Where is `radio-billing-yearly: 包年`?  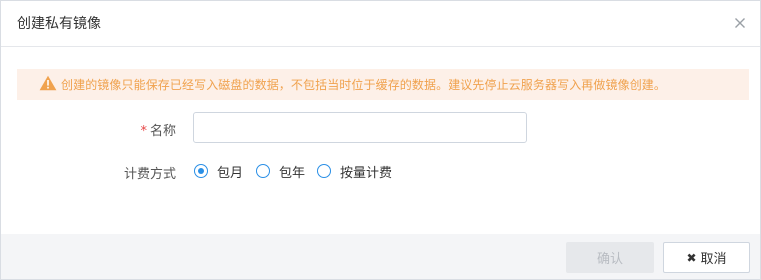 radio-billing-yearly: 包年 is located at coordinates (281, 171).